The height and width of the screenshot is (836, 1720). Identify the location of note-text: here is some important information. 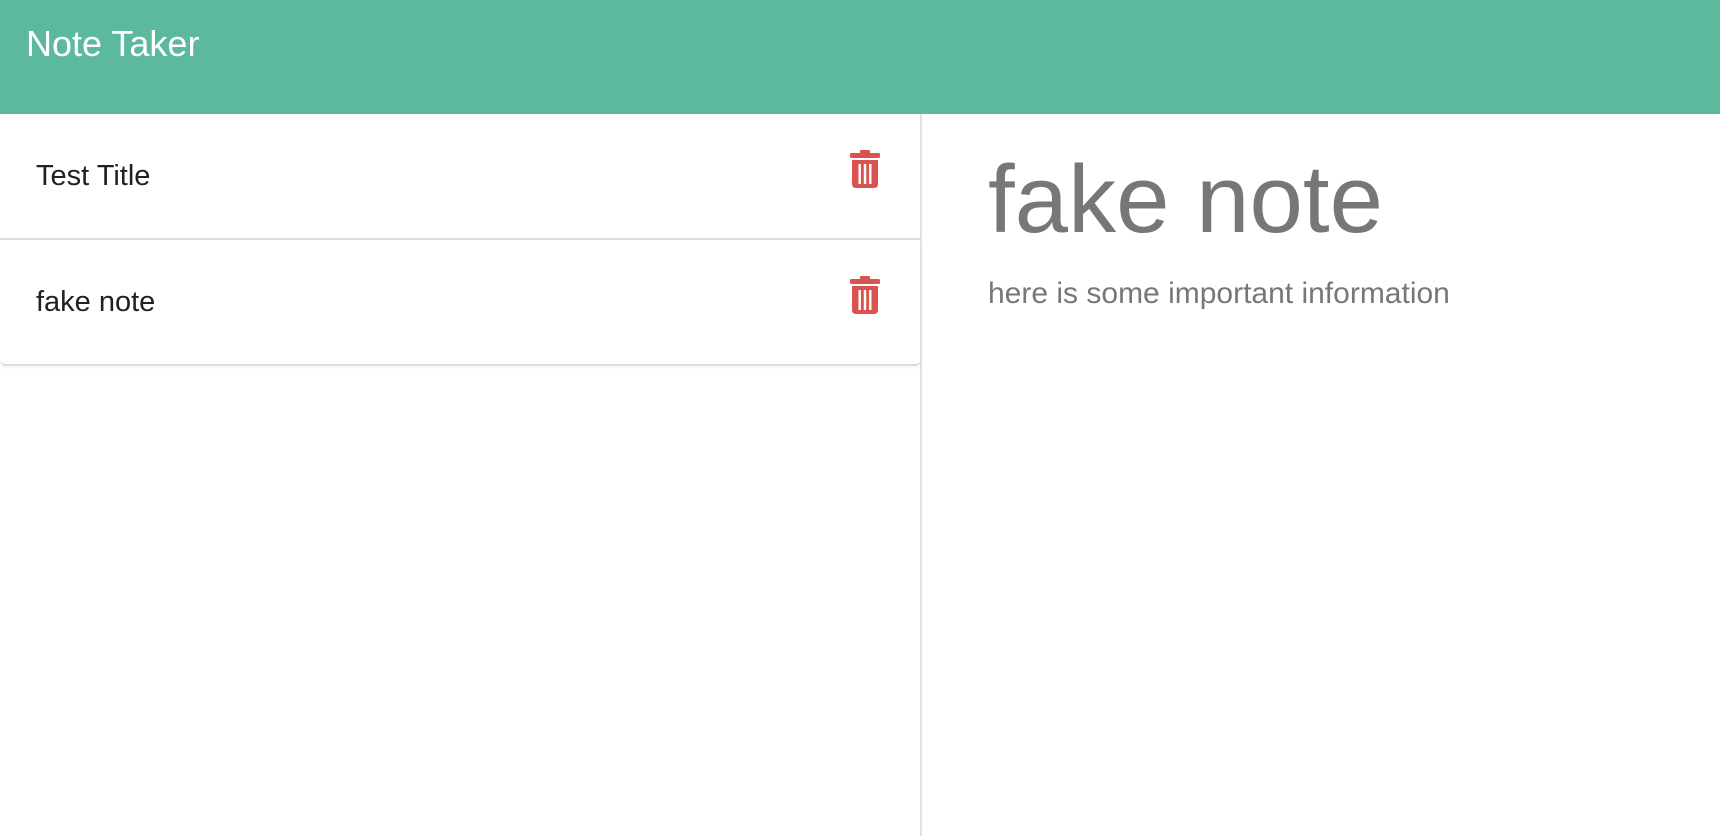
(1219, 293).